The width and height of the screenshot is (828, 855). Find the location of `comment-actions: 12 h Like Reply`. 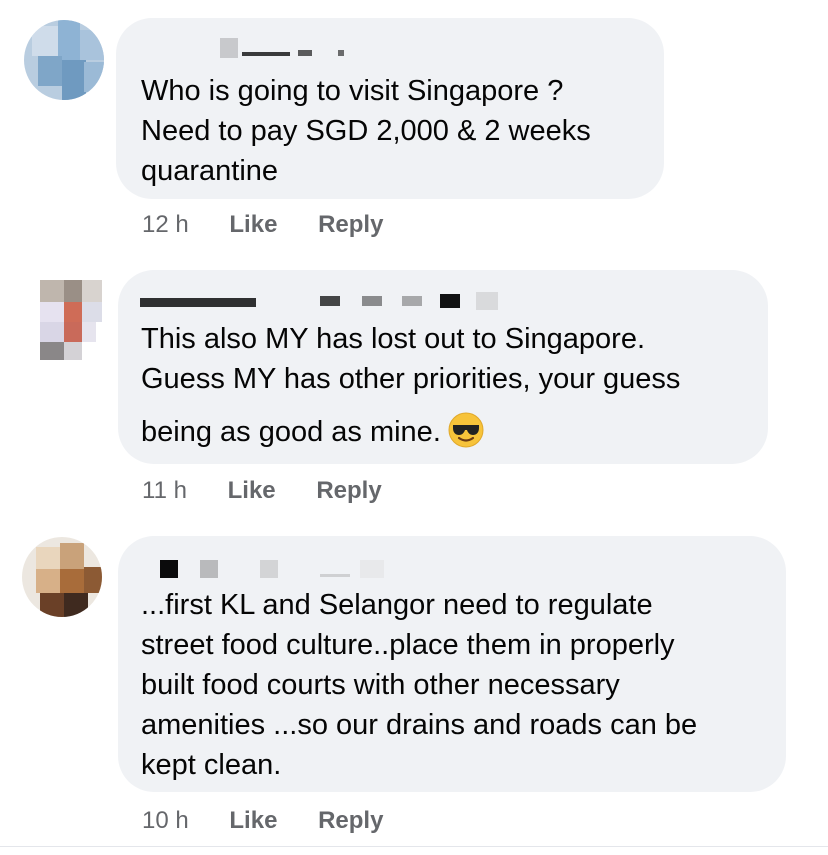

comment-actions: 12 h Like Reply is located at coordinates (279, 225).